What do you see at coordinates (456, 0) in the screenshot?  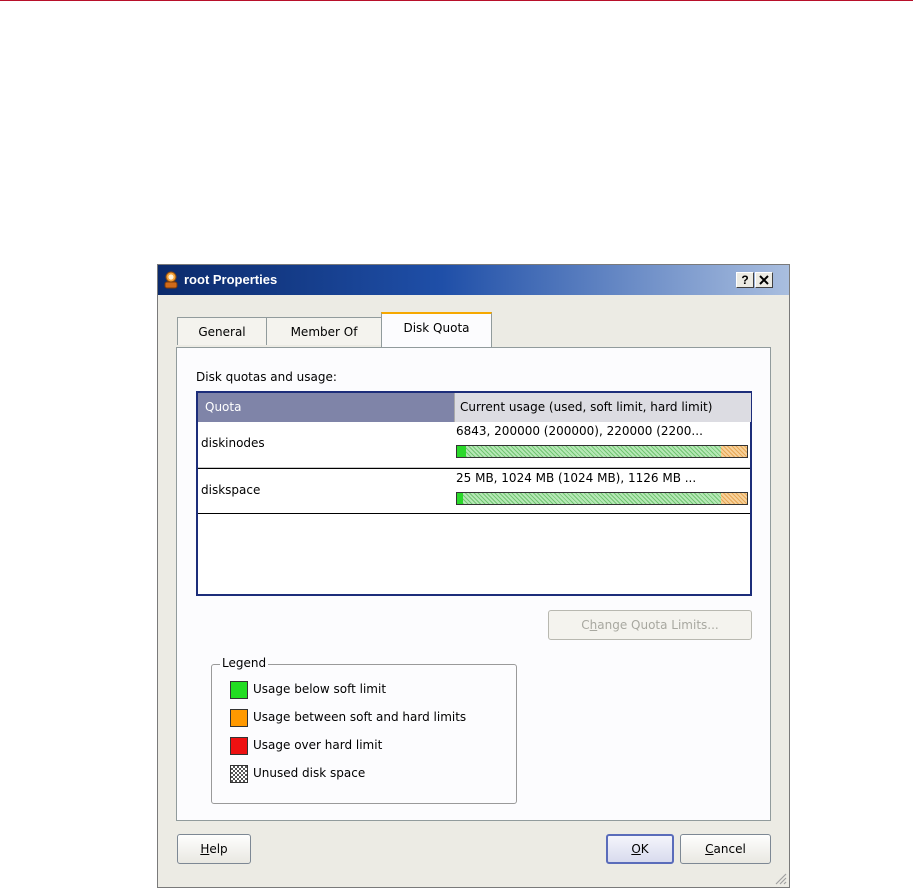 I see `page-top-rule` at bounding box center [456, 0].